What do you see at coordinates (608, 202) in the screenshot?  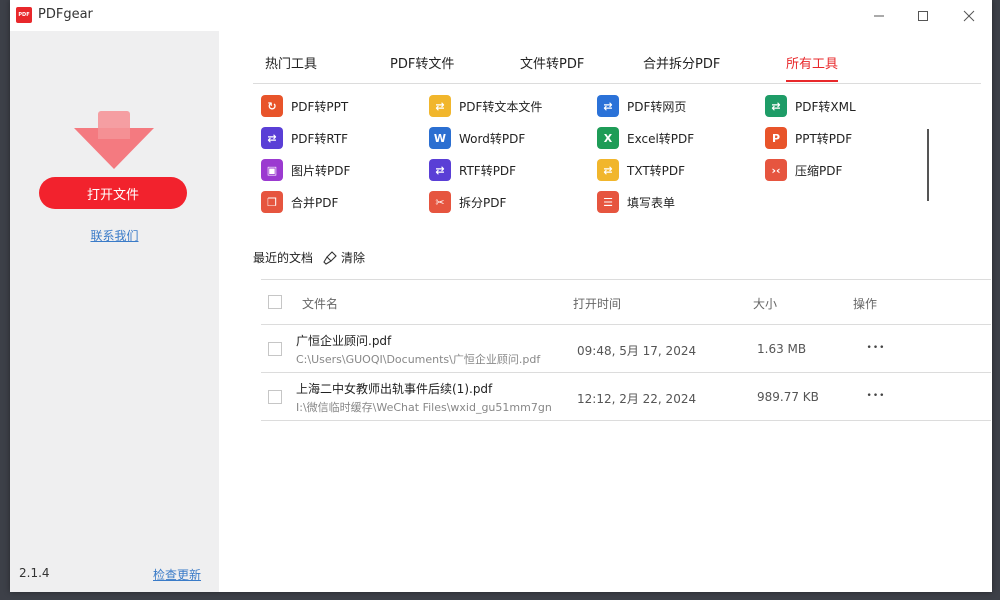 I see `fill-form-icon: ☰` at bounding box center [608, 202].